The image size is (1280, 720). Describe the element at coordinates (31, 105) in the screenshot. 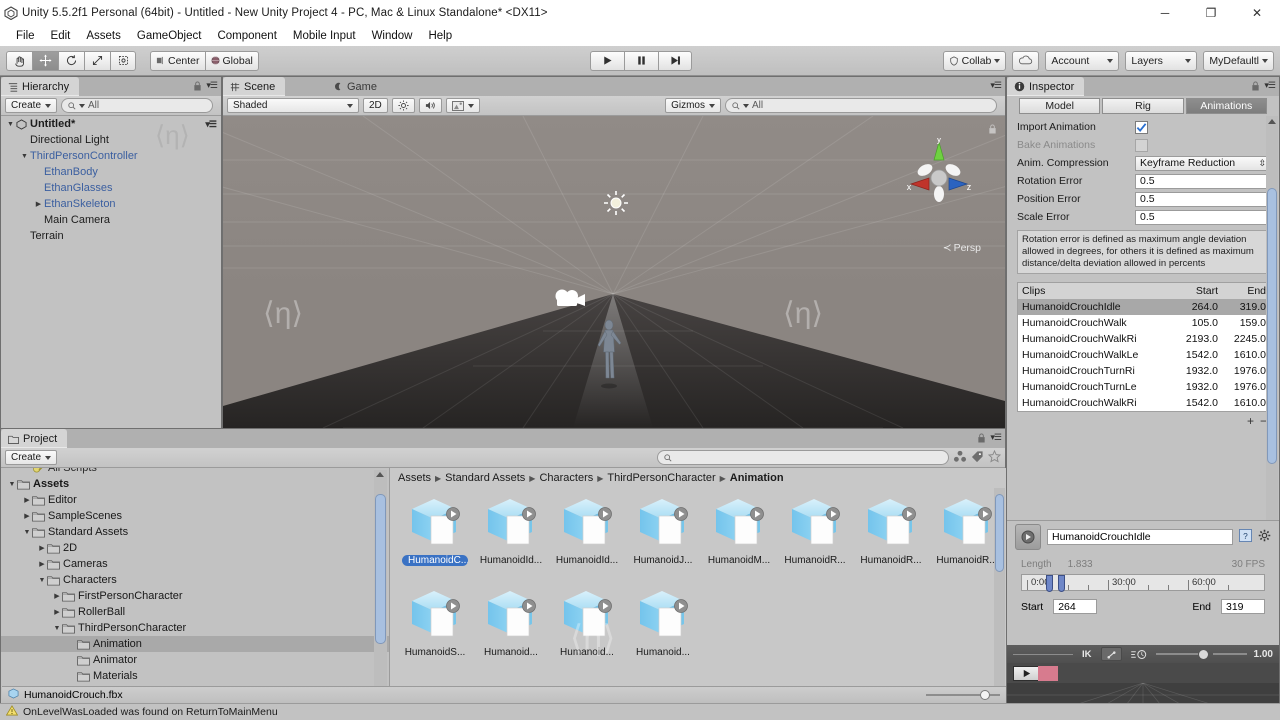

I see `hierarchy-create-button: Create` at that location.